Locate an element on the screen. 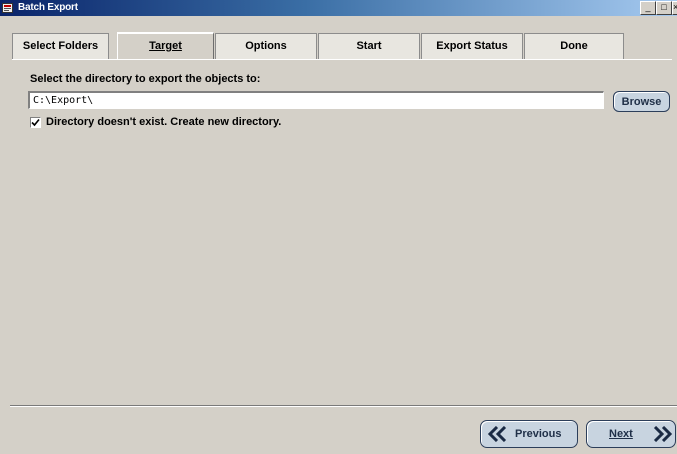 The width and height of the screenshot is (677, 454). tab-label: Start is located at coordinates (369, 46).